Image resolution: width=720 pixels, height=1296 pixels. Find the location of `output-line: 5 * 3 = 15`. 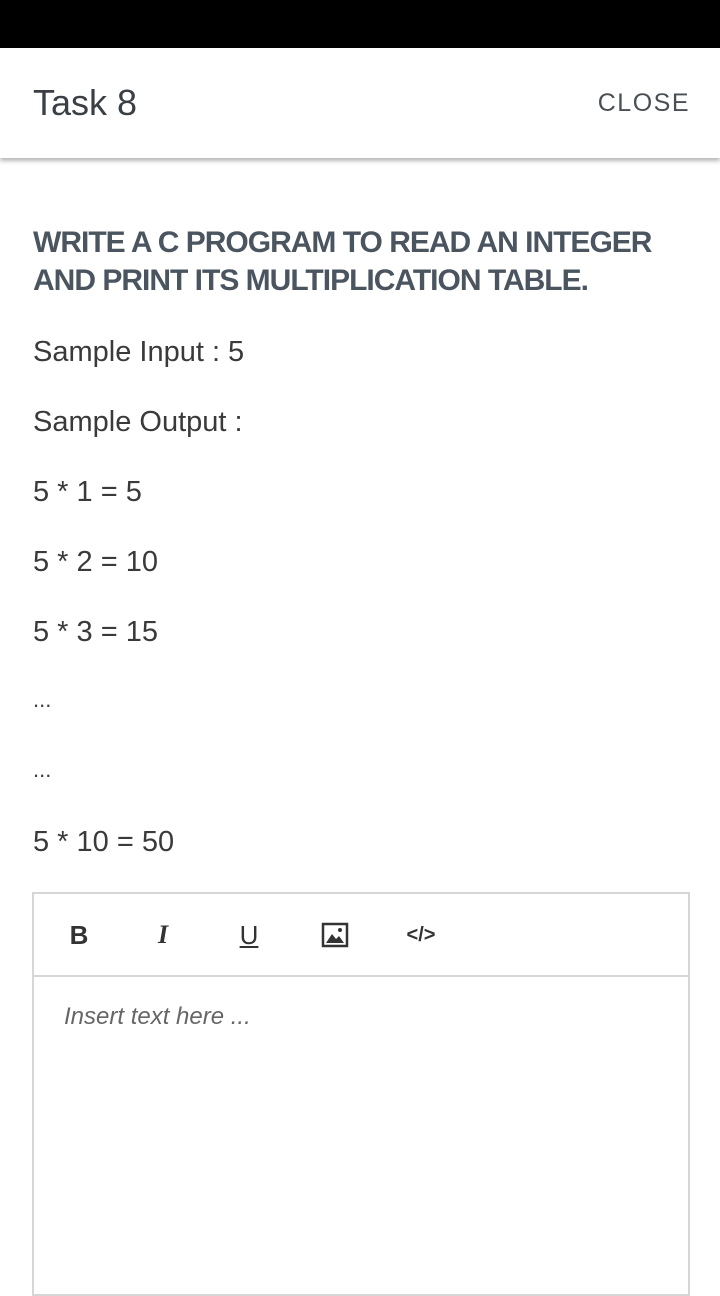

output-line: 5 * 3 = 15 is located at coordinates (95, 632).